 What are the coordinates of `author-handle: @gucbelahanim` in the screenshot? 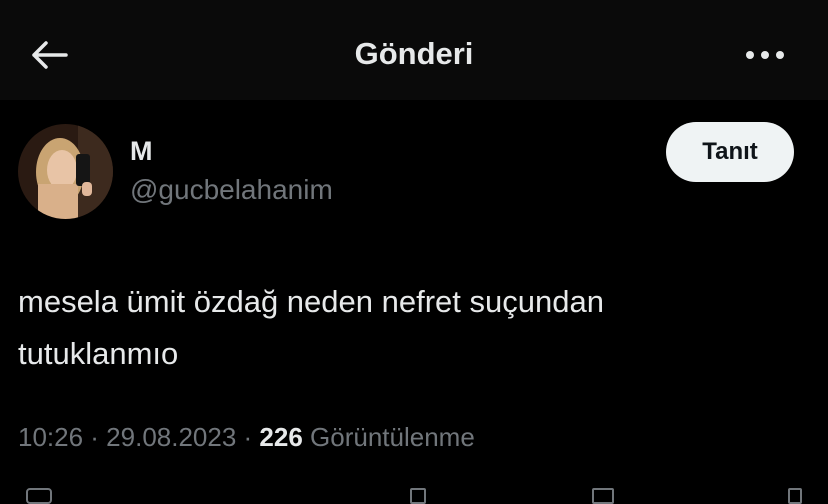 It's located at (231, 190).